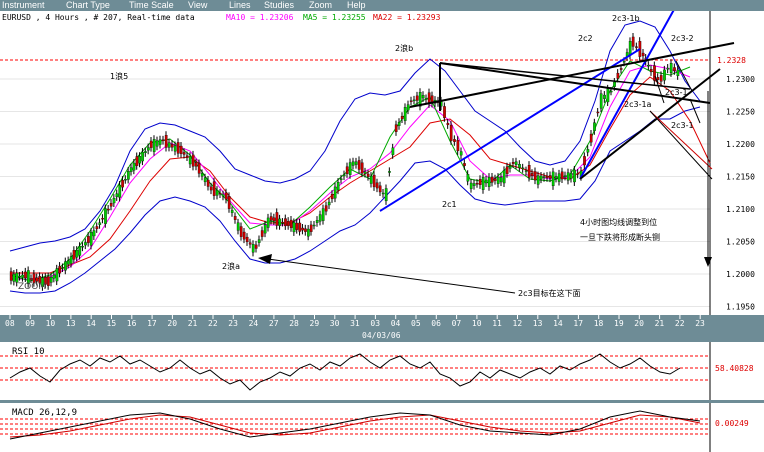 The height and width of the screenshot is (452, 764). Describe the element at coordinates (151, 5) in the screenshot. I see `menu-time-scale: Time Scale` at that location.